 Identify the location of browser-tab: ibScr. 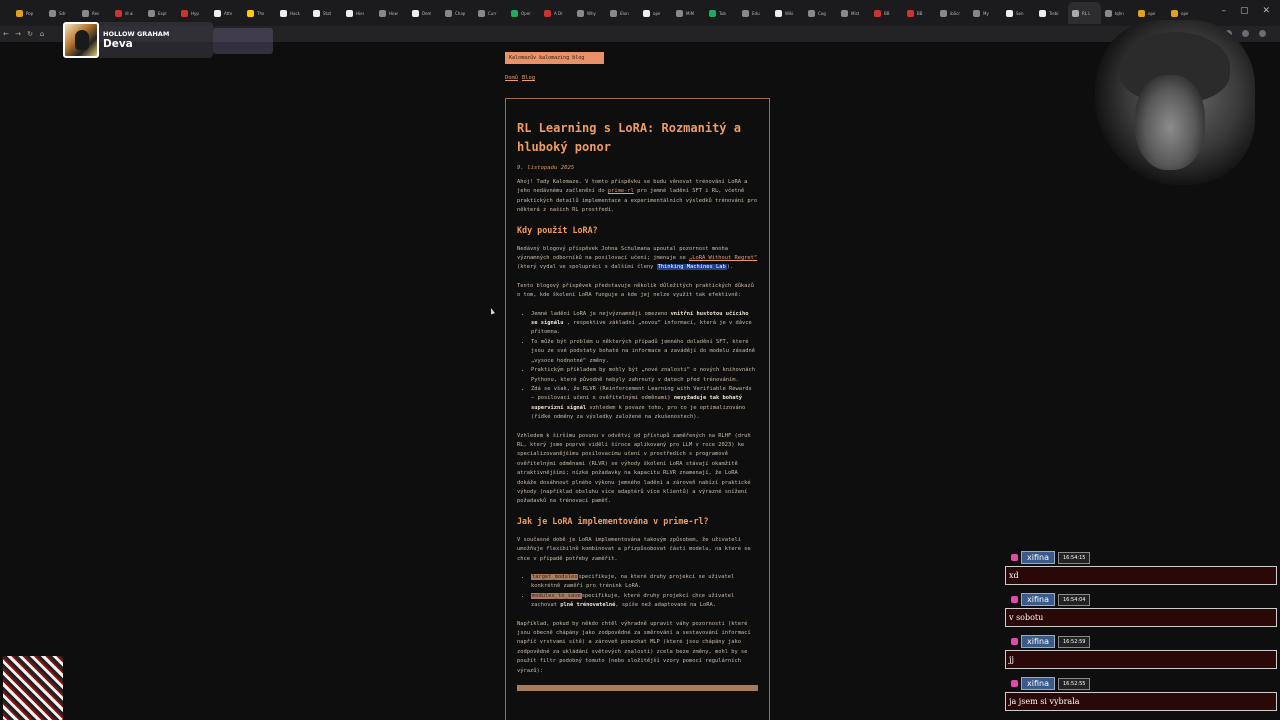
(952, 13).